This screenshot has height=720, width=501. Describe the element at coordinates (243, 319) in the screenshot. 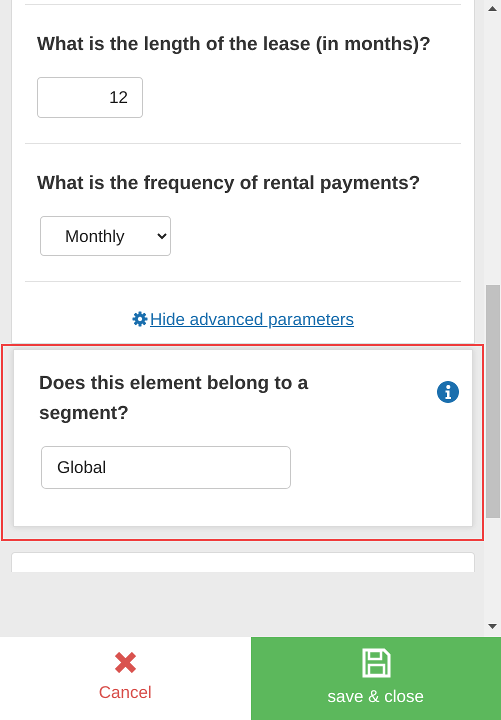

I see `advanced-parameters-link: Hide advanced parameters` at that location.